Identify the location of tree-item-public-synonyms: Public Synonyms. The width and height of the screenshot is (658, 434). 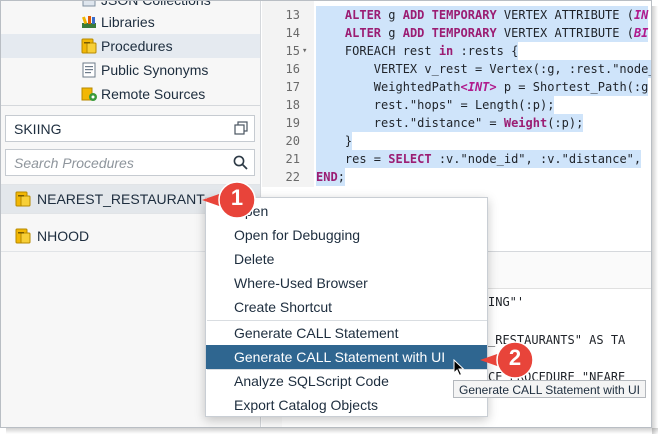
(144, 70).